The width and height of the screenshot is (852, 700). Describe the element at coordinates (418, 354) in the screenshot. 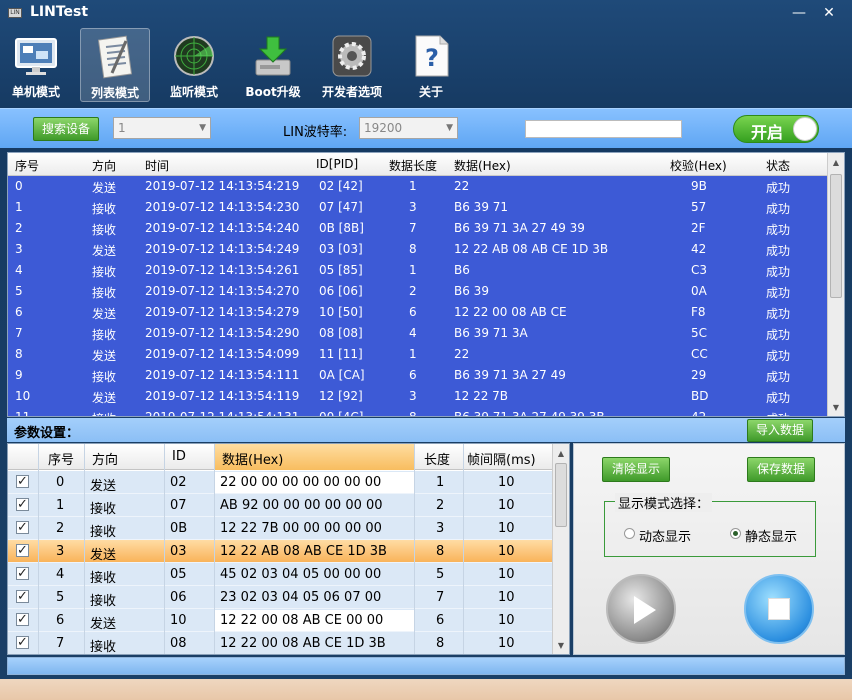

I see `log-row: 8 发送 2019-07-12 14:13:54:099 11 [11] 1 22 CC 成功` at that location.